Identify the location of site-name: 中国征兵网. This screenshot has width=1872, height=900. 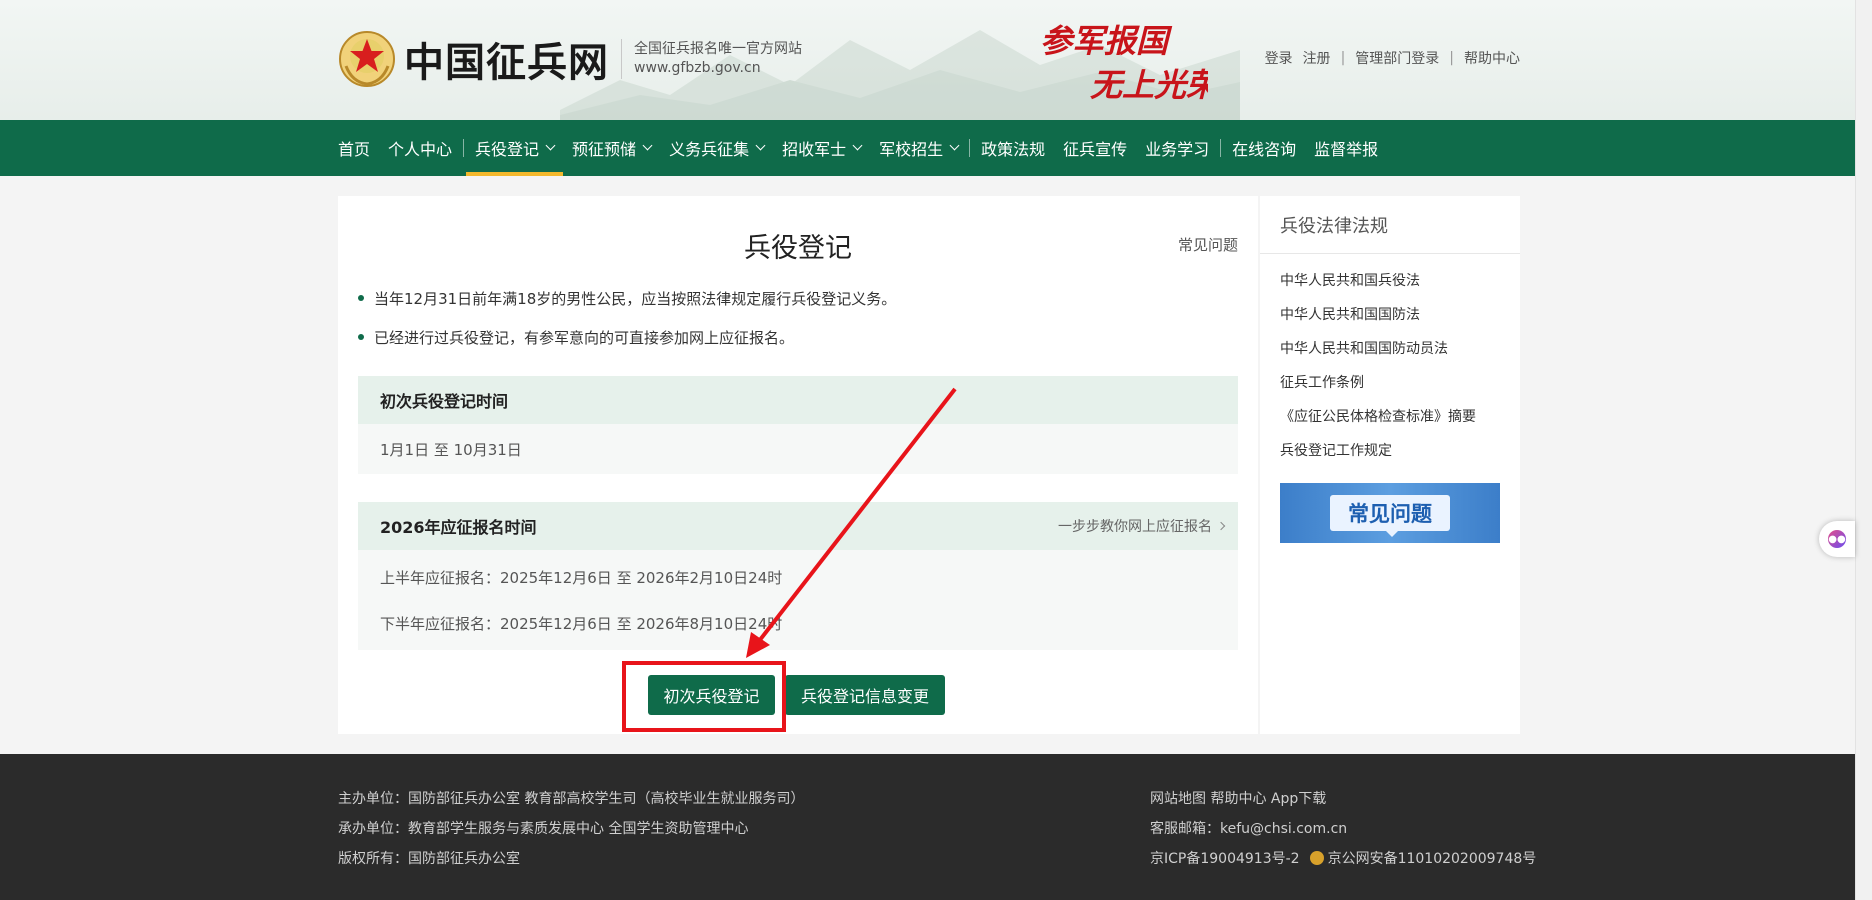
(506, 62).